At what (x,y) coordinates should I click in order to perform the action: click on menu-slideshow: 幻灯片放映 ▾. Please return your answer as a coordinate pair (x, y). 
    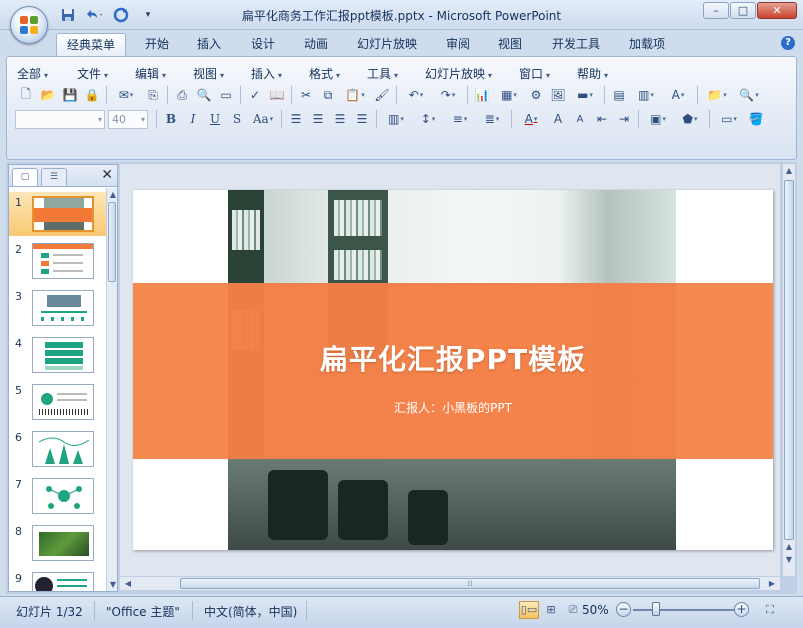
    Looking at the image, I should click on (458, 73).